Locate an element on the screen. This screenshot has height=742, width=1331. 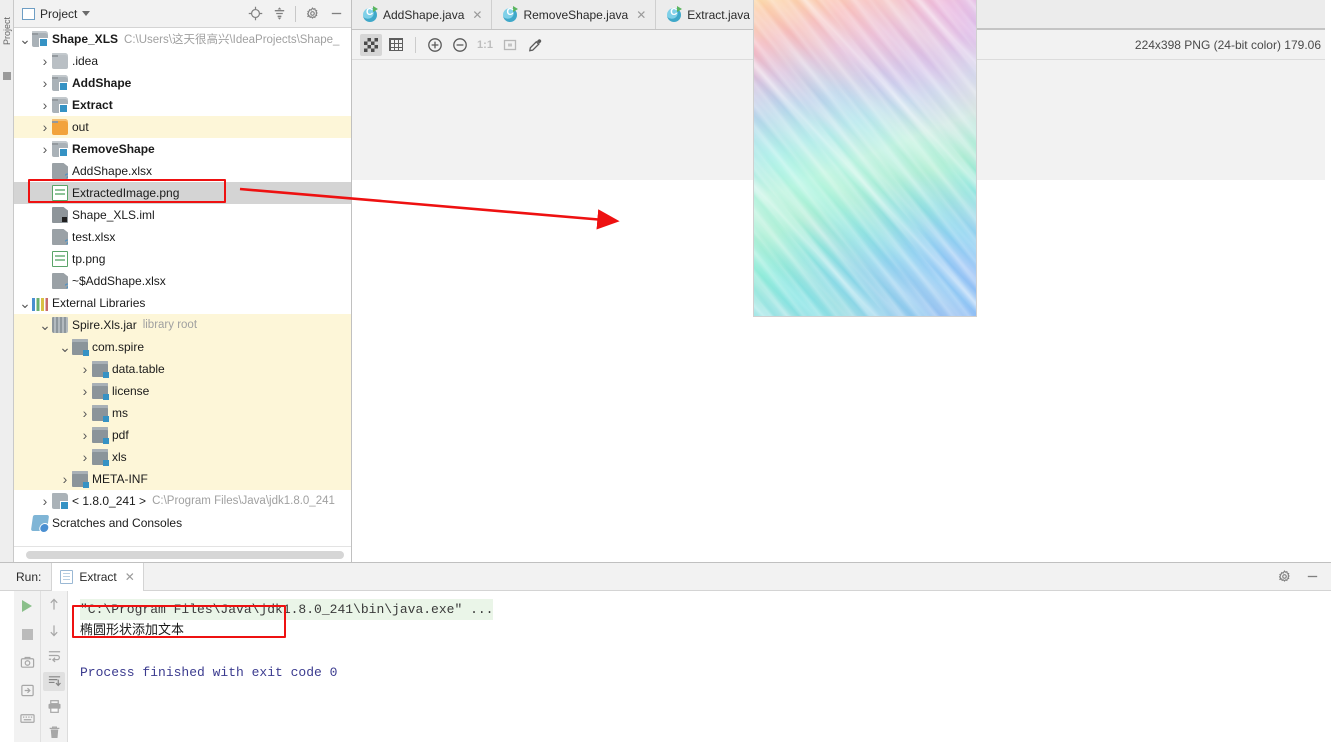
scratches-icon is located at coordinates (40, 523).